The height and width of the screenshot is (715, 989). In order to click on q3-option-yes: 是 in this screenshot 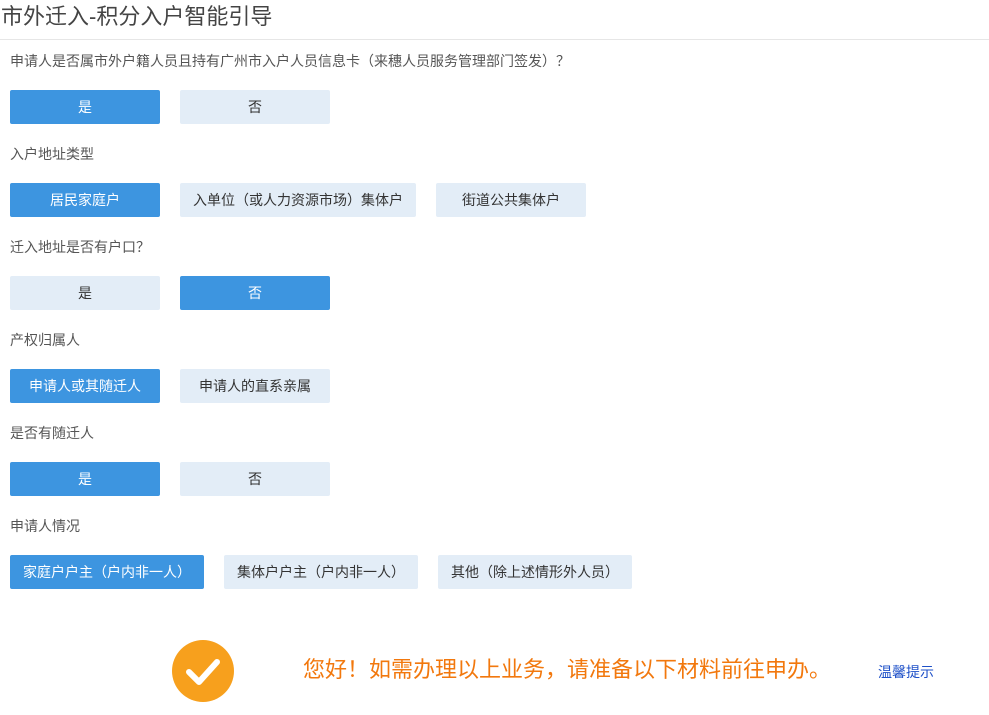, I will do `click(85, 293)`.